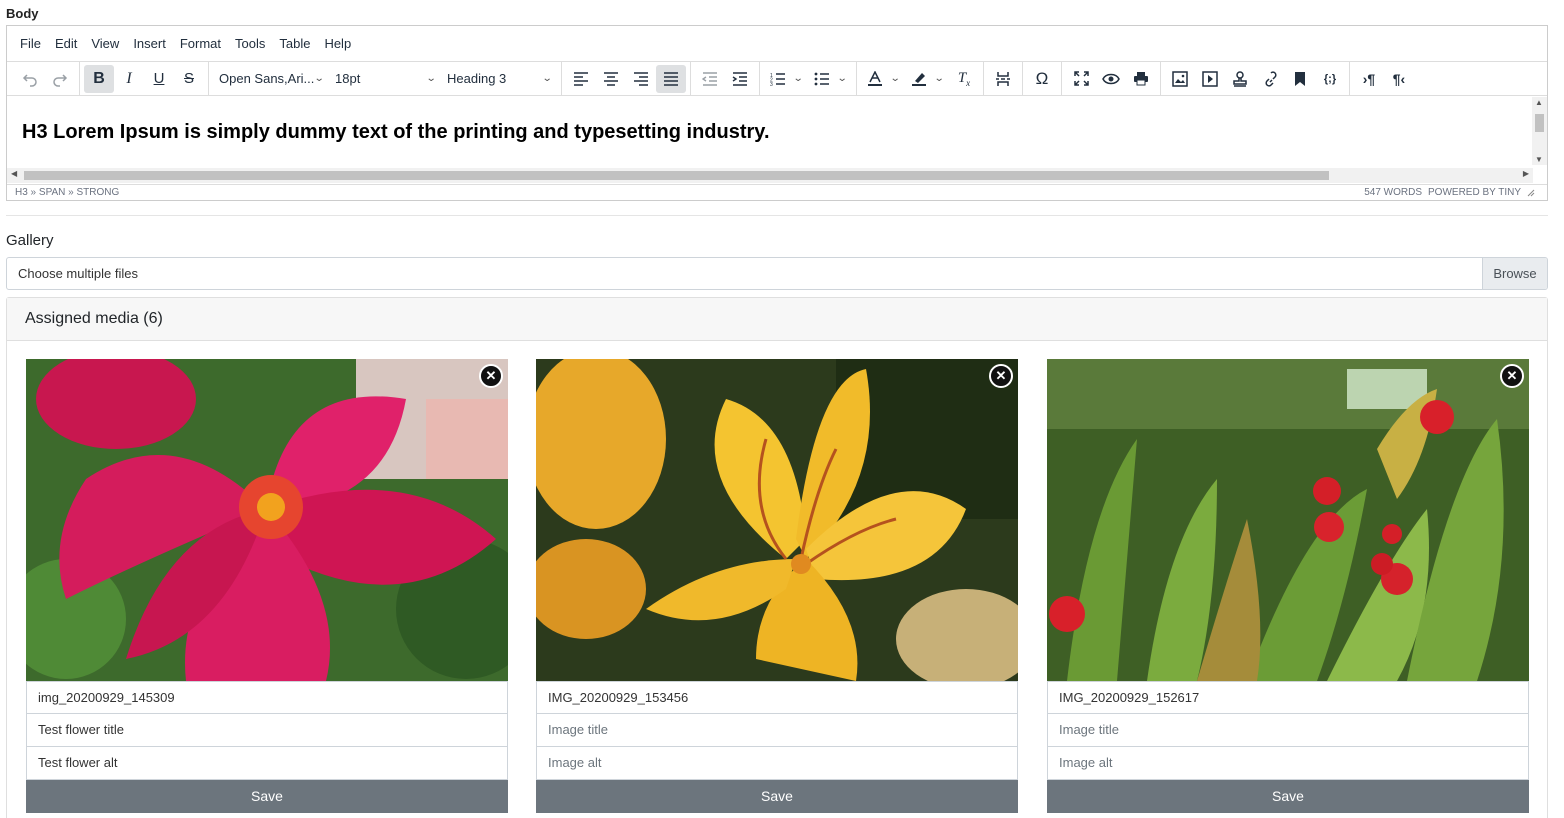 This screenshot has height=818, width=1564. Describe the element at coordinates (1526, 173) in the screenshot. I see `scroll-right-icon: ▶` at that location.